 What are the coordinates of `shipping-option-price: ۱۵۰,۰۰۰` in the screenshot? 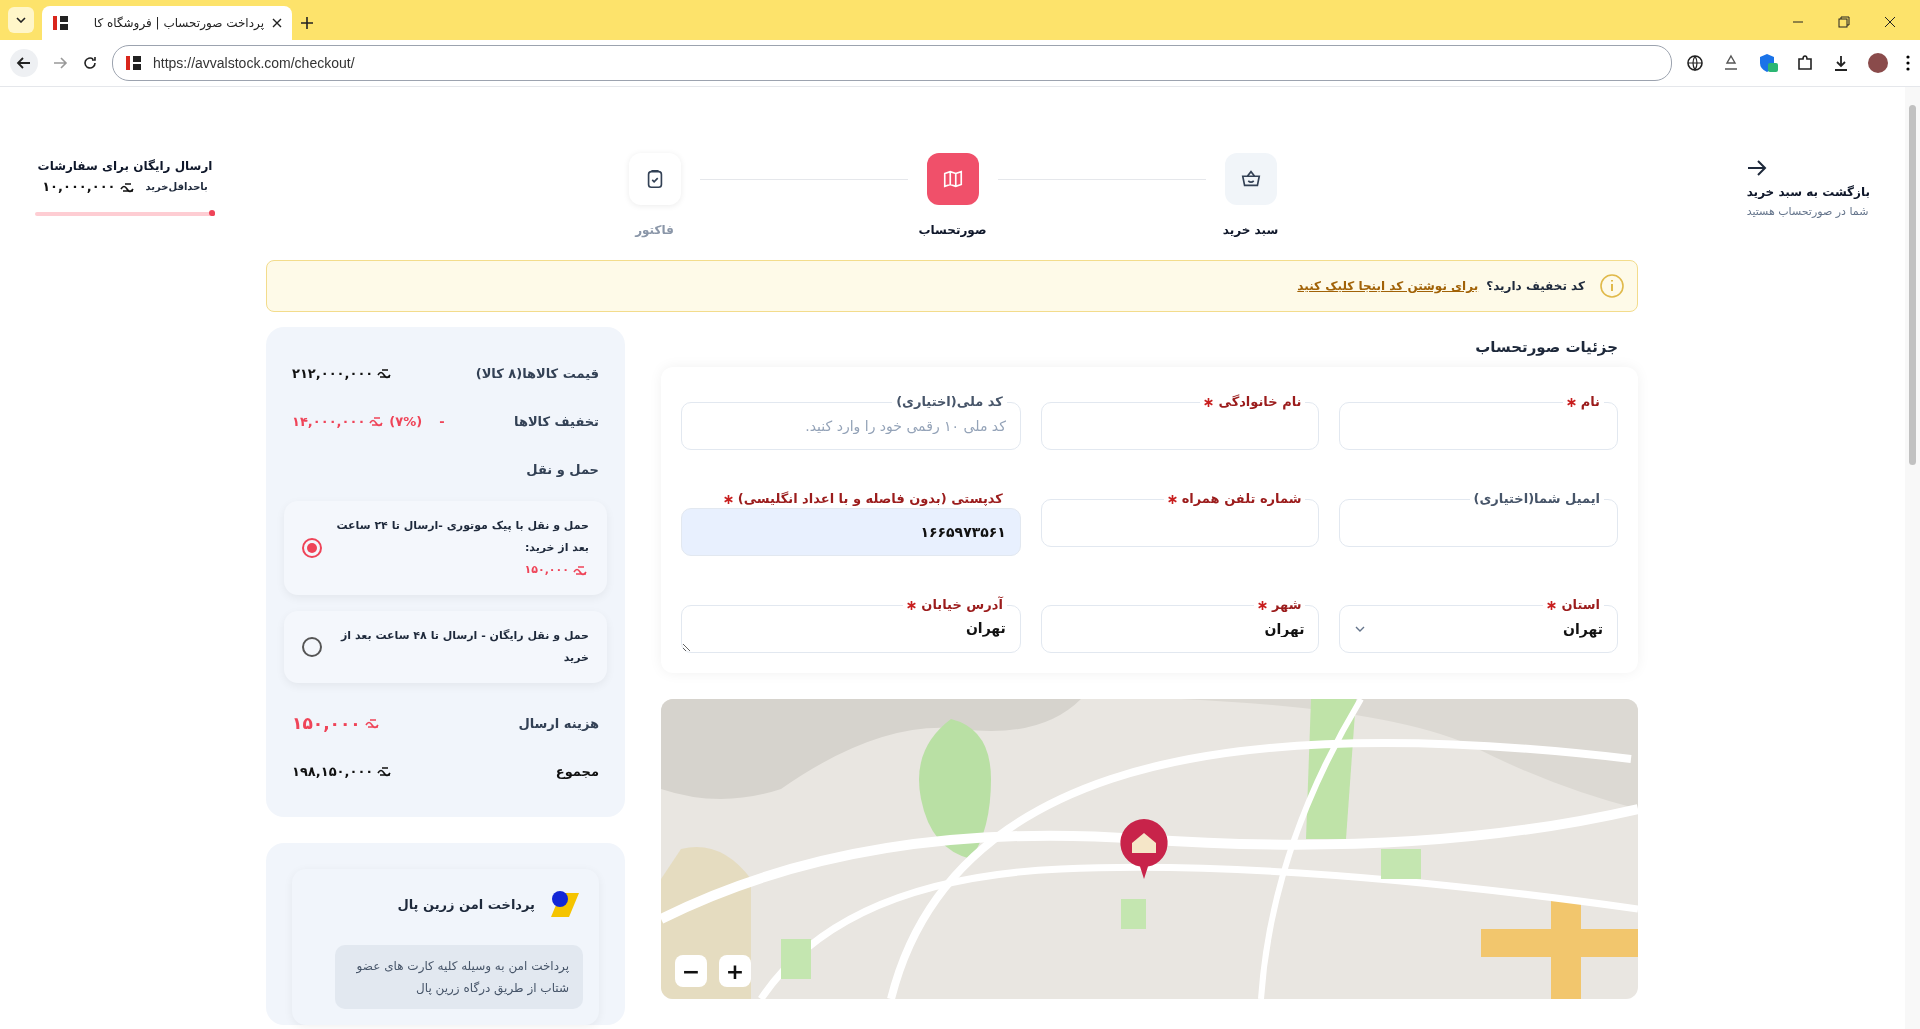 It's located at (546, 570).